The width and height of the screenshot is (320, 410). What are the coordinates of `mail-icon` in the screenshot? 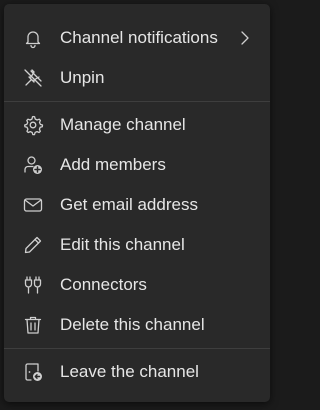 It's located at (33, 205).